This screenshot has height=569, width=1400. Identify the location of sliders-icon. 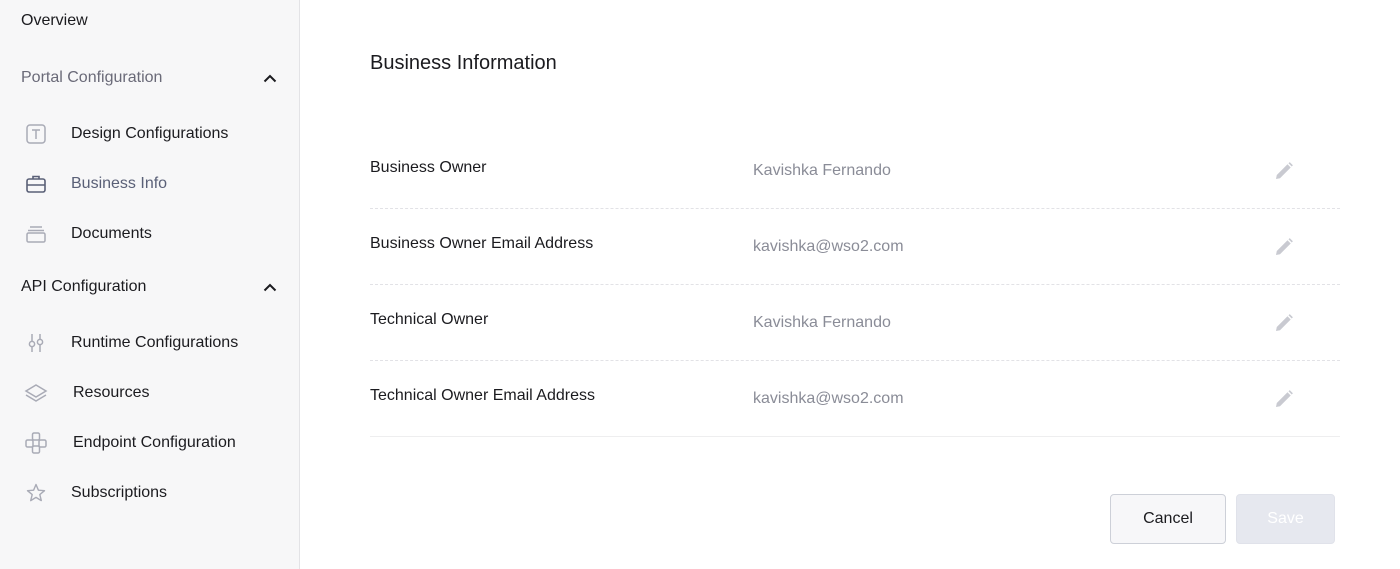
(36, 343).